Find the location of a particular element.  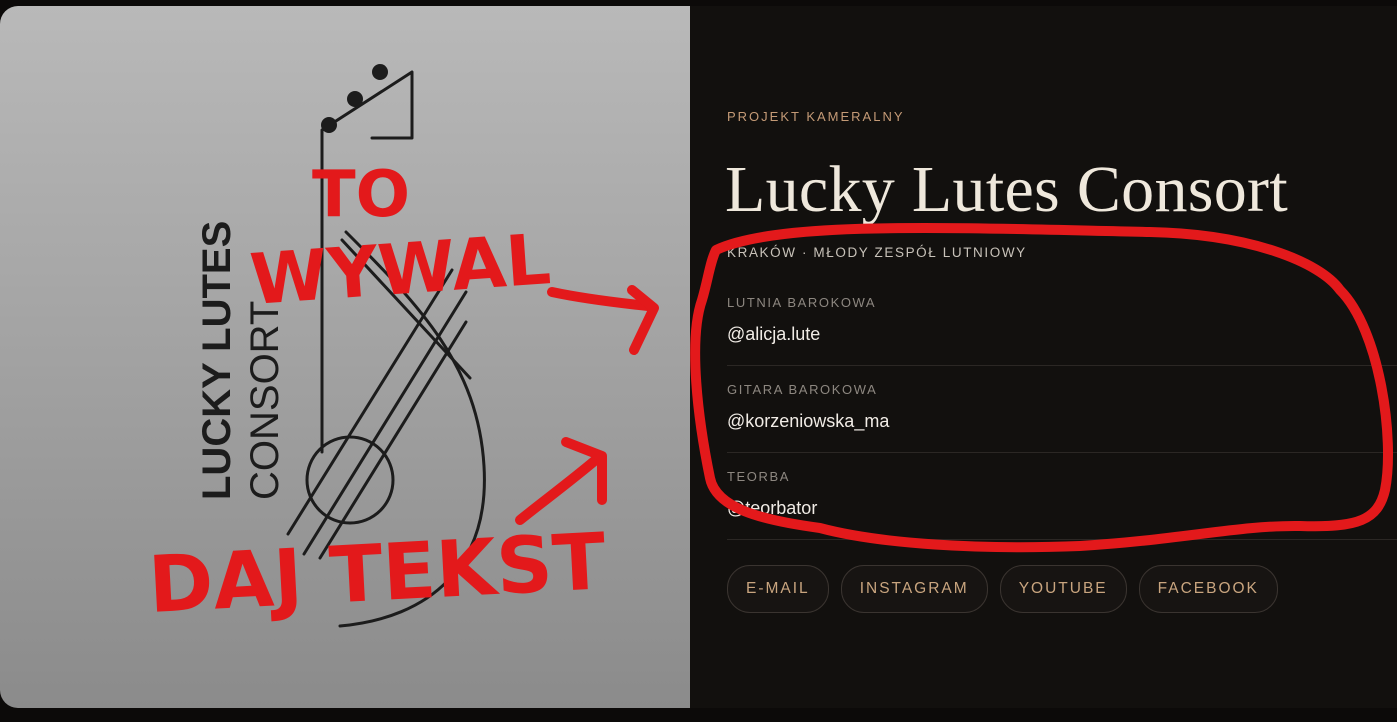

member-handle-link: @teorbator is located at coordinates (772, 508).